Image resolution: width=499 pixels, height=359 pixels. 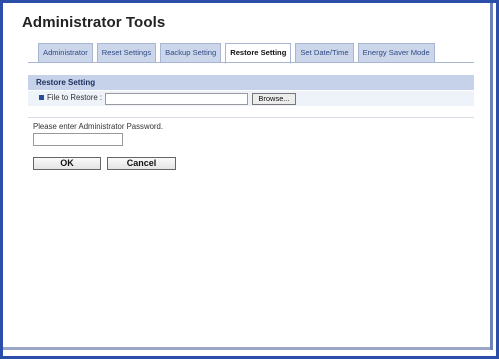 What do you see at coordinates (246, 348) in the screenshot?
I see `bottom-edge` at bounding box center [246, 348].